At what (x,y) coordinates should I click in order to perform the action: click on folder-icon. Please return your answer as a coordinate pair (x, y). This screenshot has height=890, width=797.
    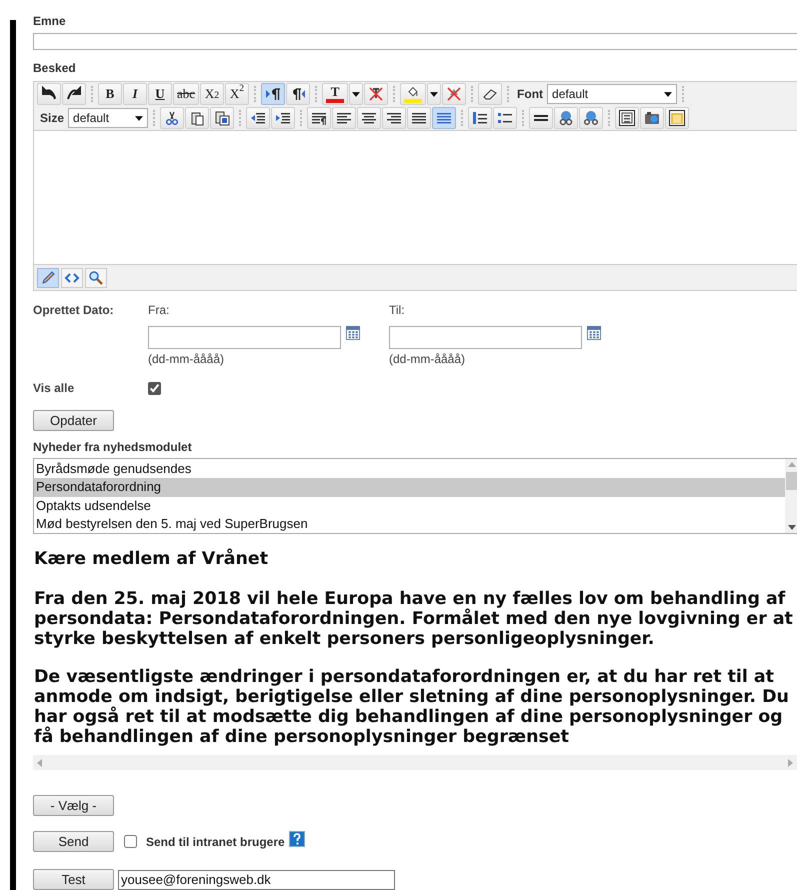
    Looking at the image, I should click on (677, 118).